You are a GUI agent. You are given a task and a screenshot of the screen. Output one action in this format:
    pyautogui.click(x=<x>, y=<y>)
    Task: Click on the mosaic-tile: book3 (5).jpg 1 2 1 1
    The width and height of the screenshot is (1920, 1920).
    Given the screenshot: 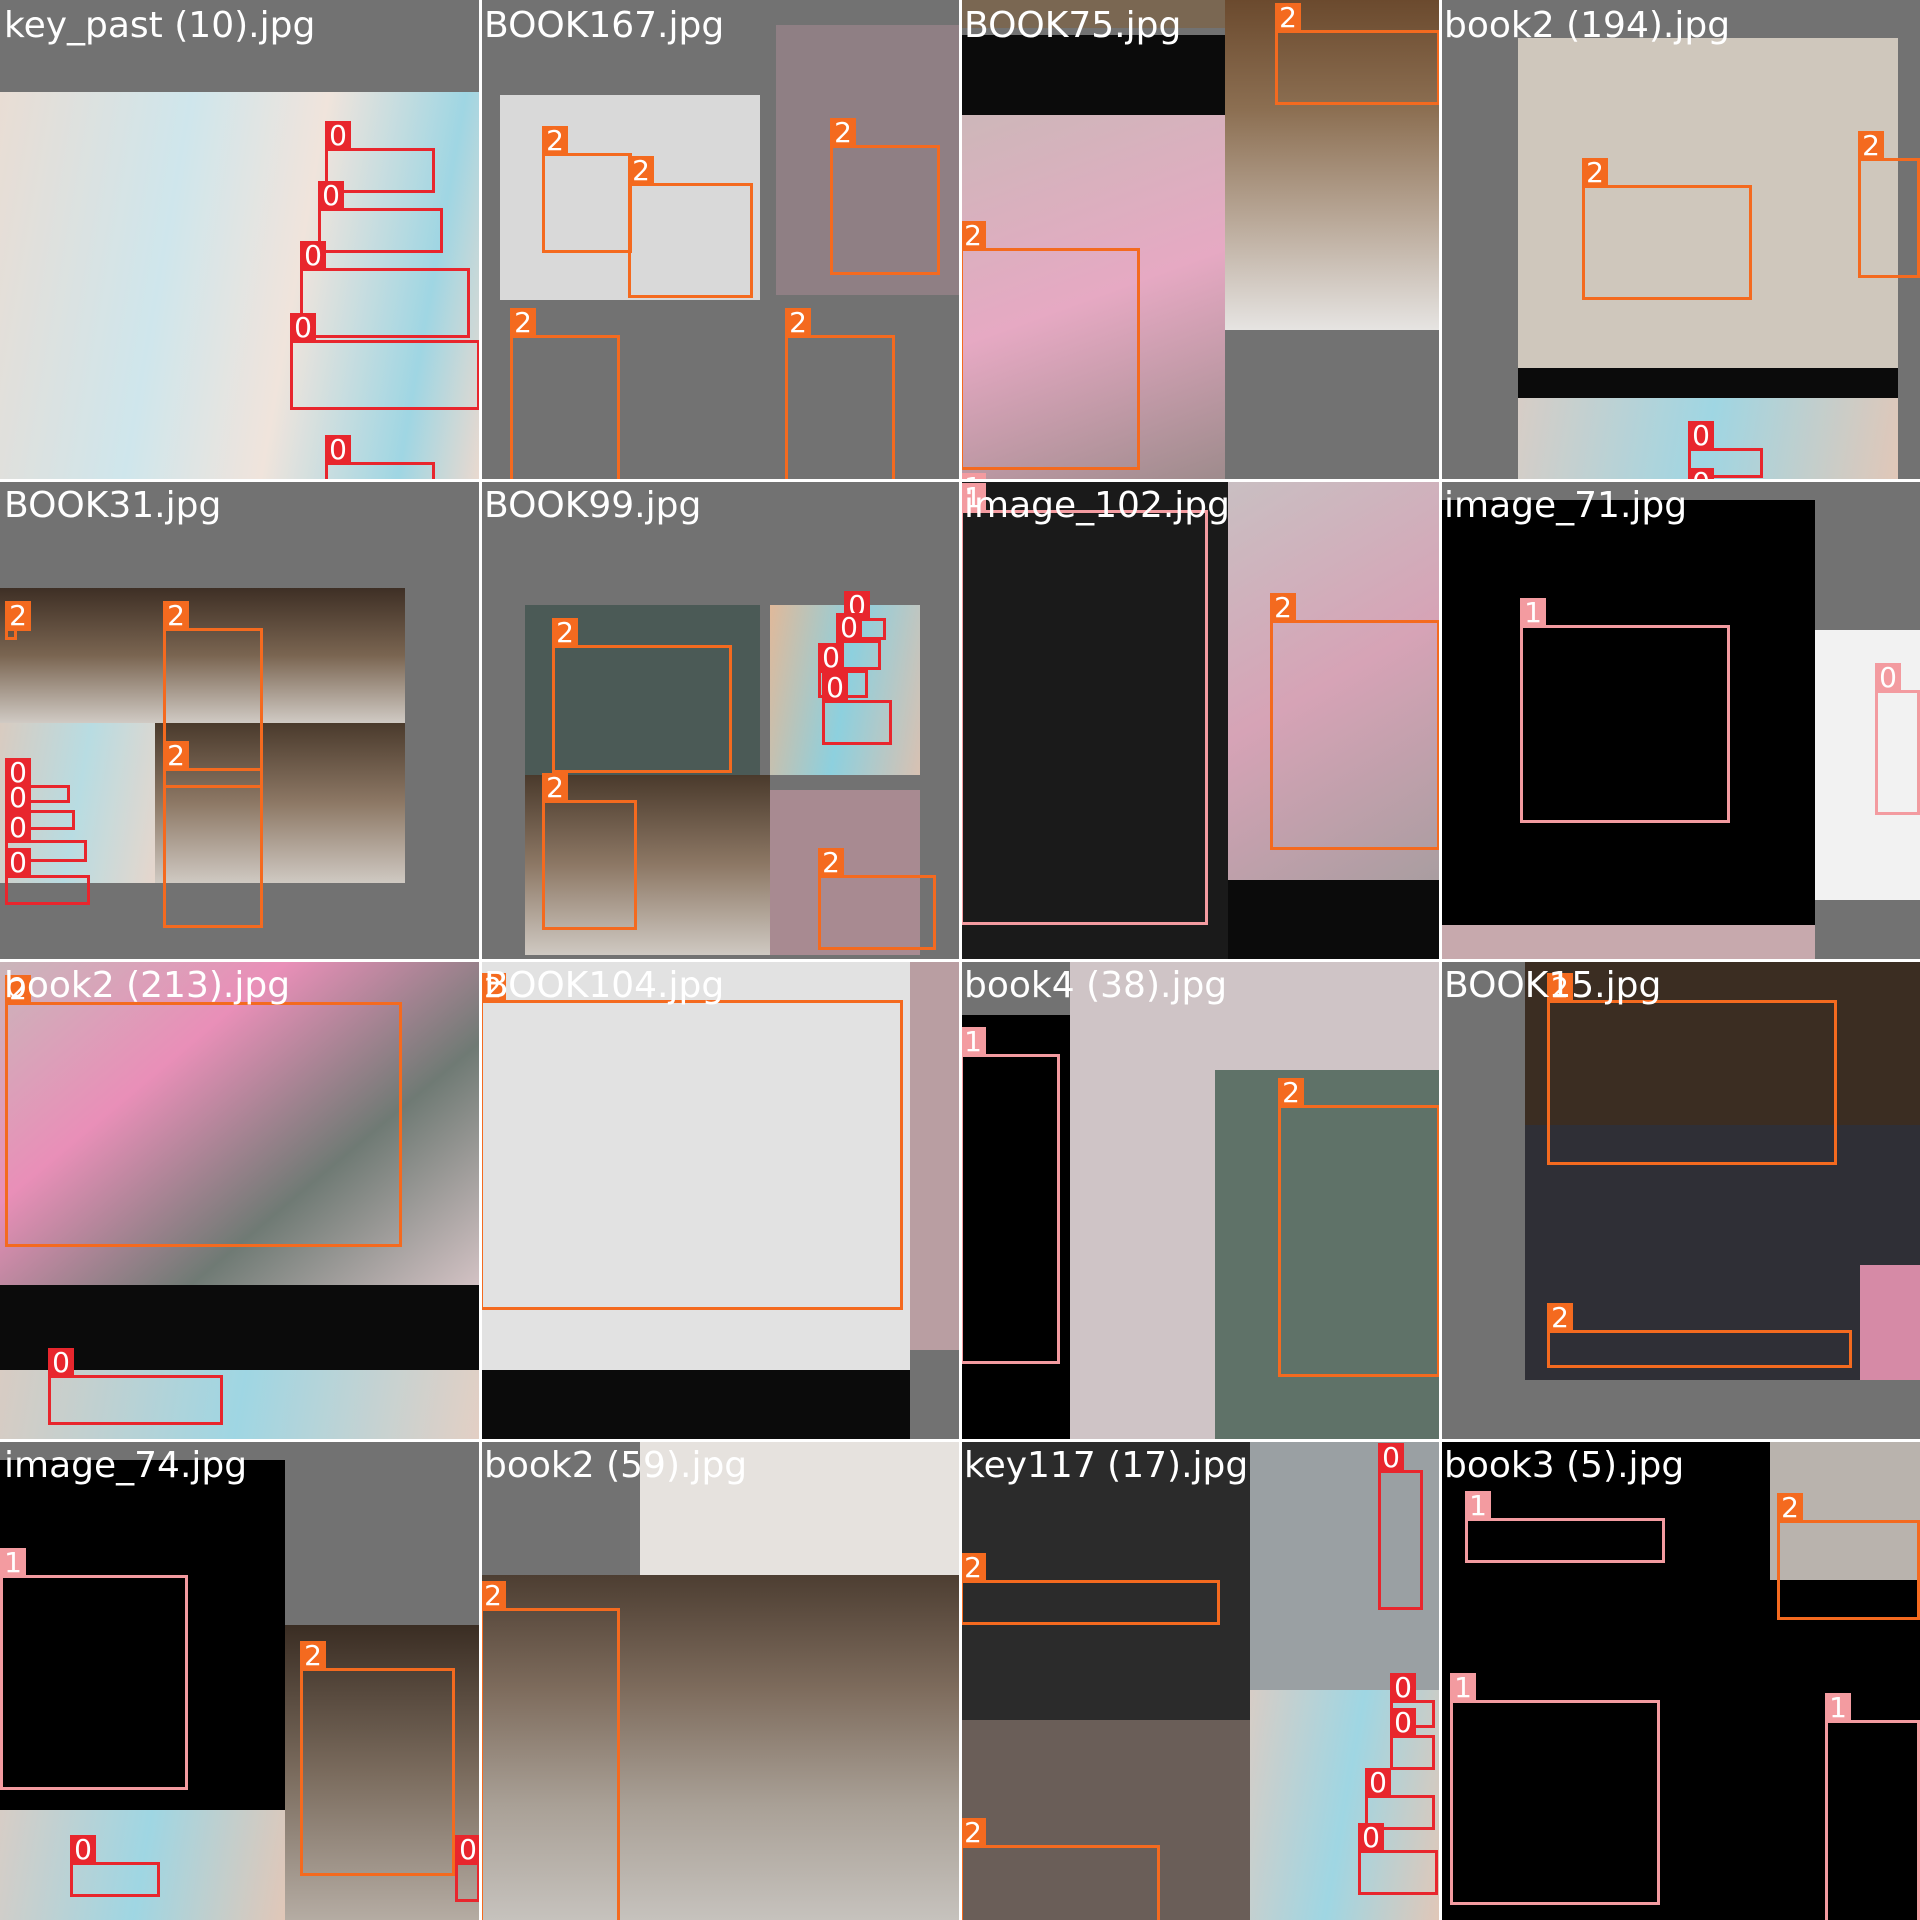 What is the action you would take?
    pyautogui.click(x=1680, y=1680)
    